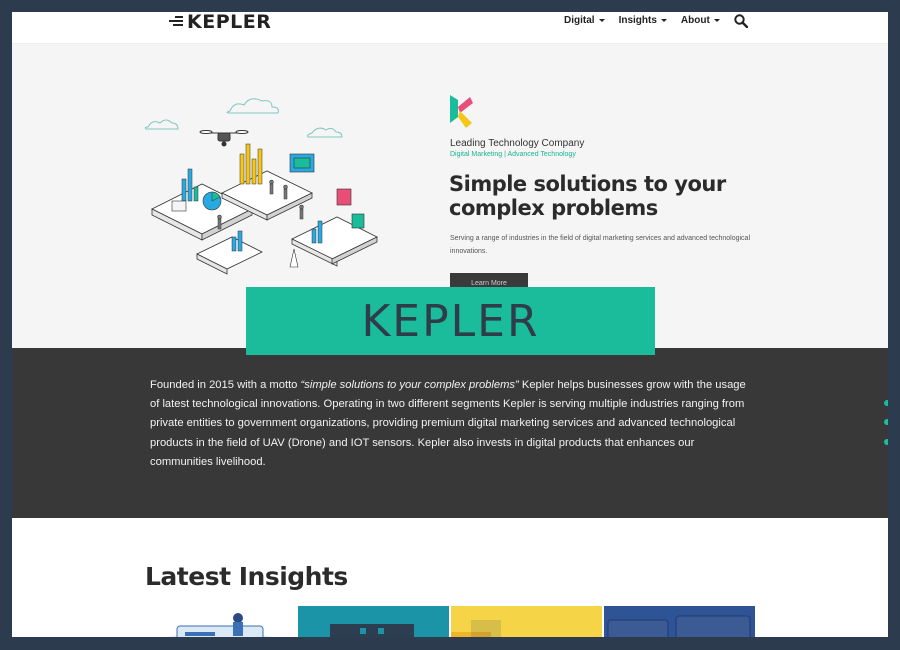  I want to click on menu-insights: Insights, so click(643, 20).